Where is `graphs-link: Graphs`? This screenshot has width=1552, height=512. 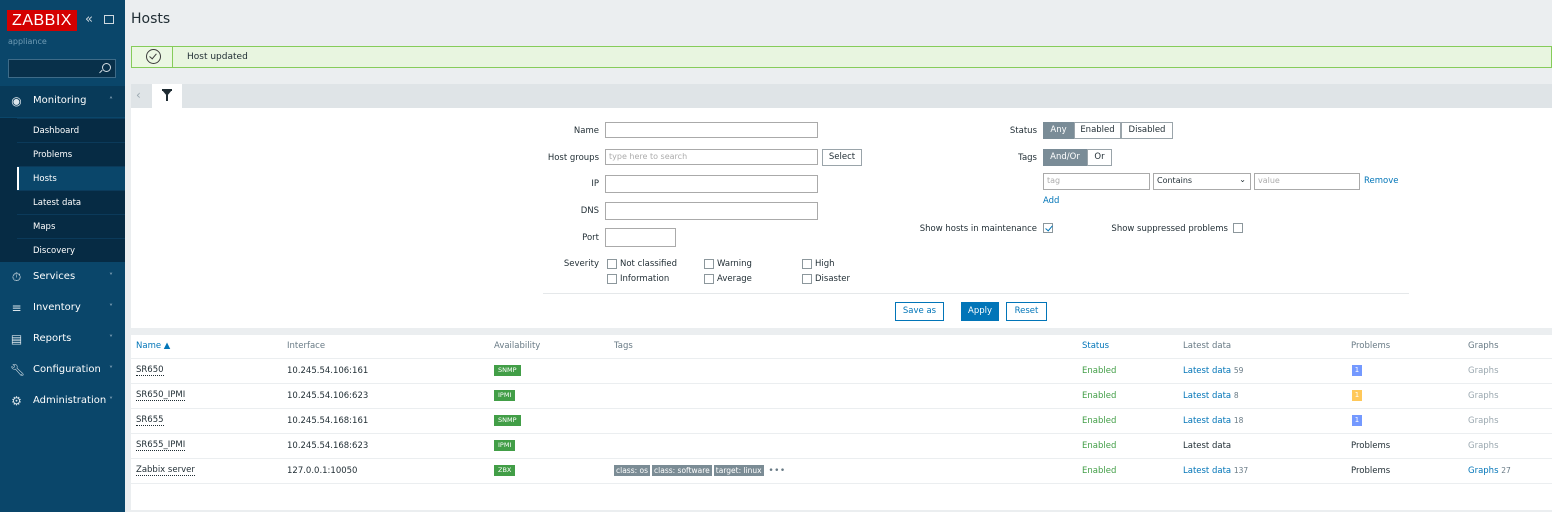
graphs-link: Graphs is located at coordinates (1483, 471).